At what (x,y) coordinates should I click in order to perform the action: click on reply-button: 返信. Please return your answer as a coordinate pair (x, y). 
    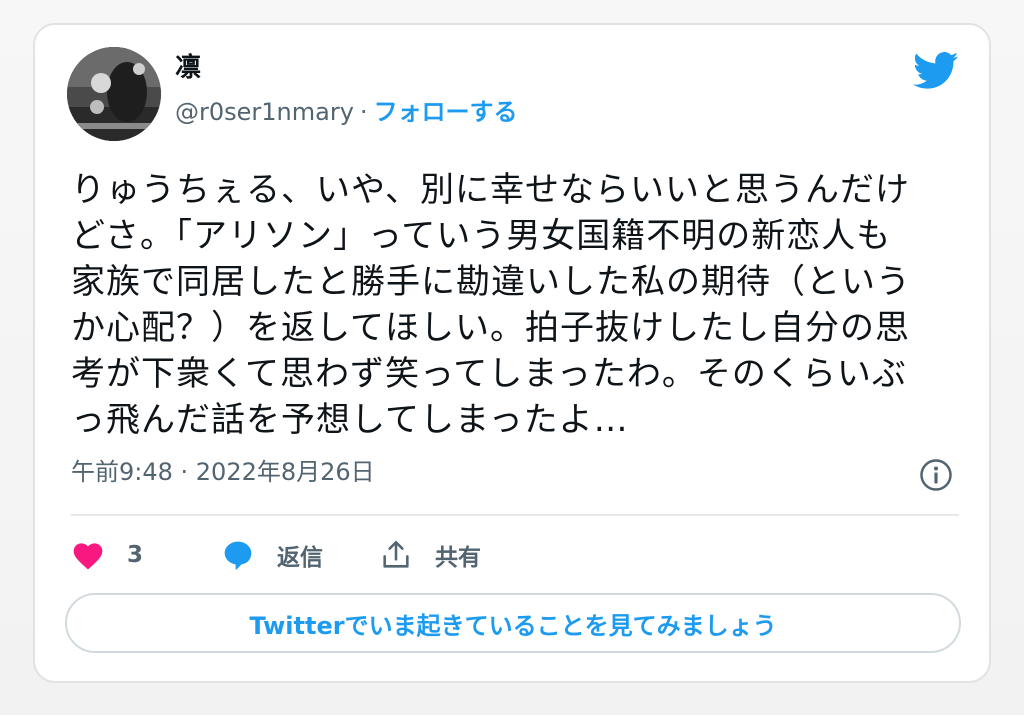
    Looking at the image, I should click on (300, 555).